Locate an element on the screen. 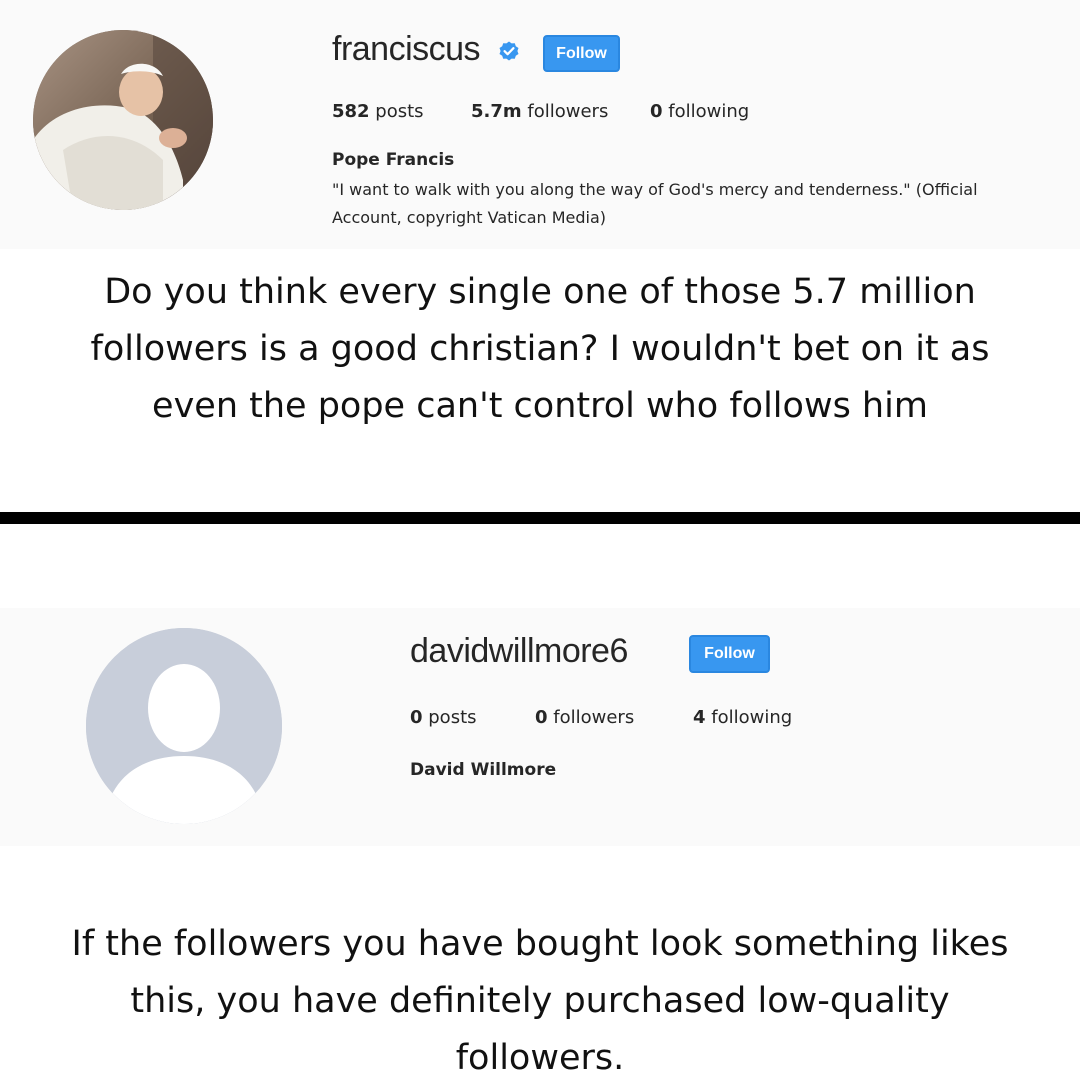  posts-count: 0 is located at coordinates (416, 717).